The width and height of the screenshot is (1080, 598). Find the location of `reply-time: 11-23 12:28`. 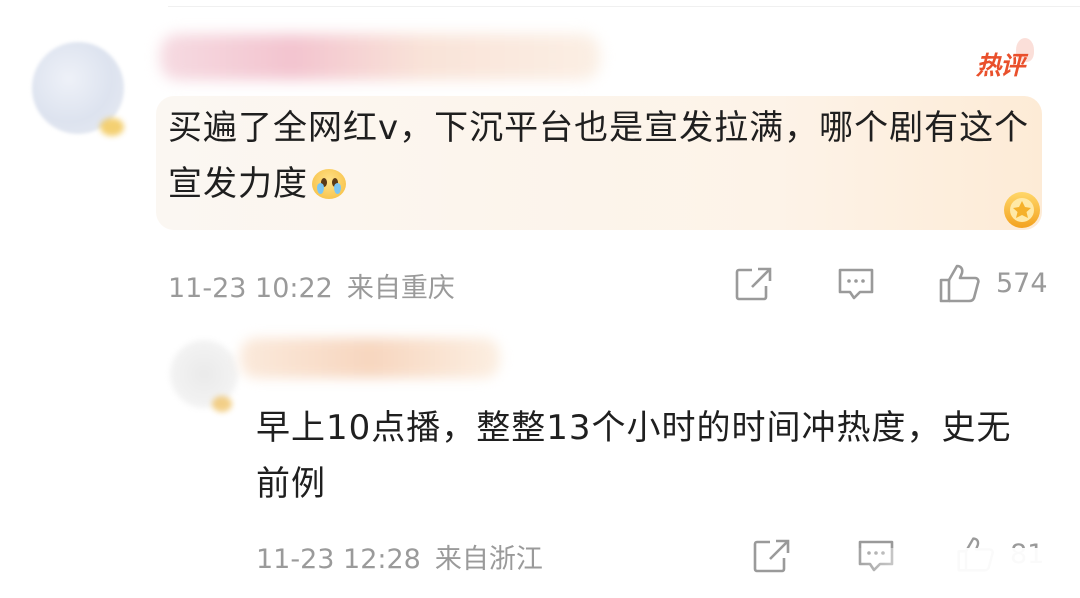

reply-time: 11-23 12:28 is located at coordinates (338, 559).